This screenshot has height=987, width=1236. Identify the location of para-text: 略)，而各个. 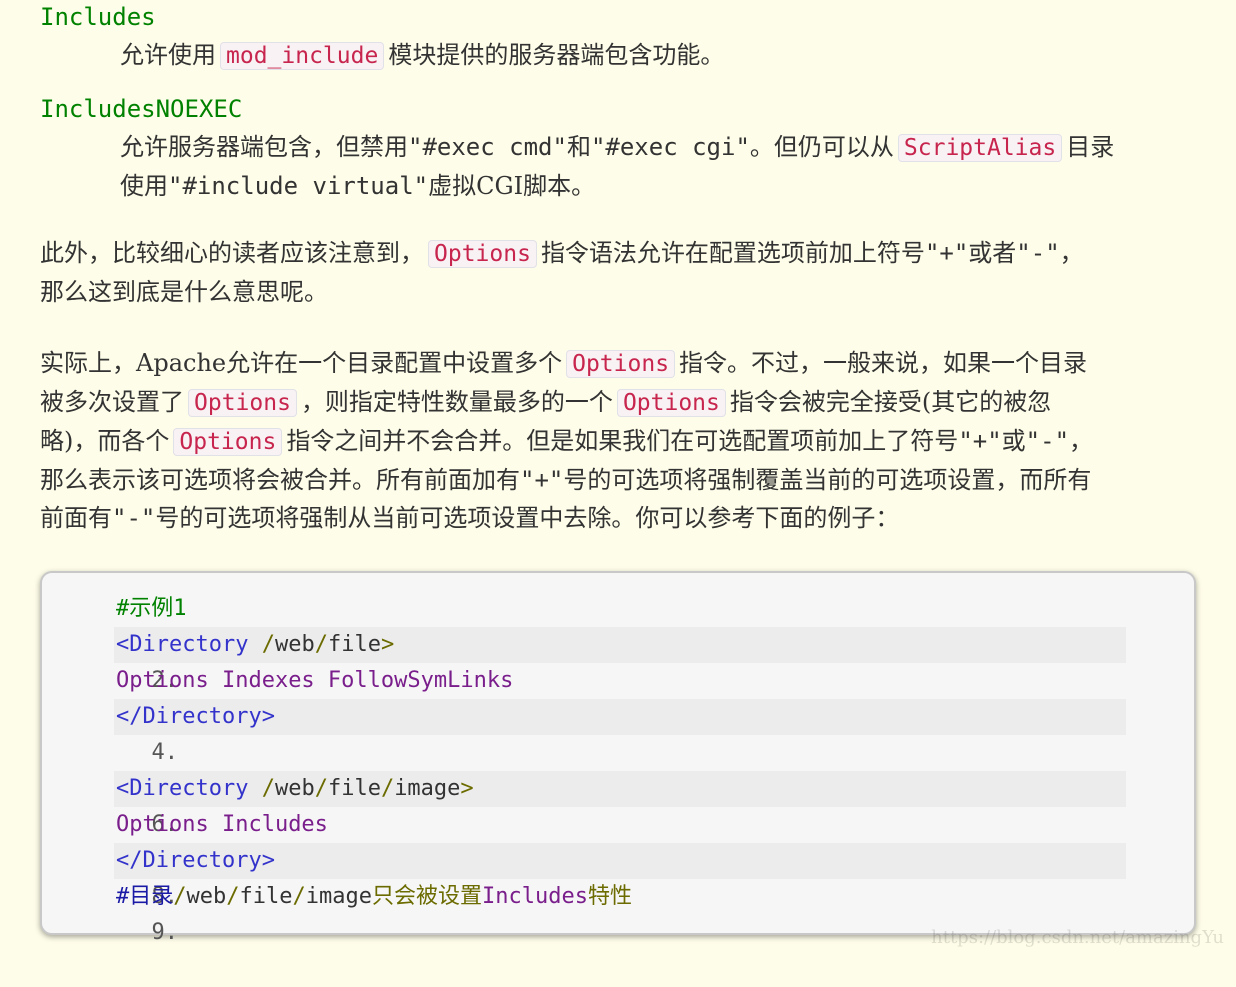
(105, 441).